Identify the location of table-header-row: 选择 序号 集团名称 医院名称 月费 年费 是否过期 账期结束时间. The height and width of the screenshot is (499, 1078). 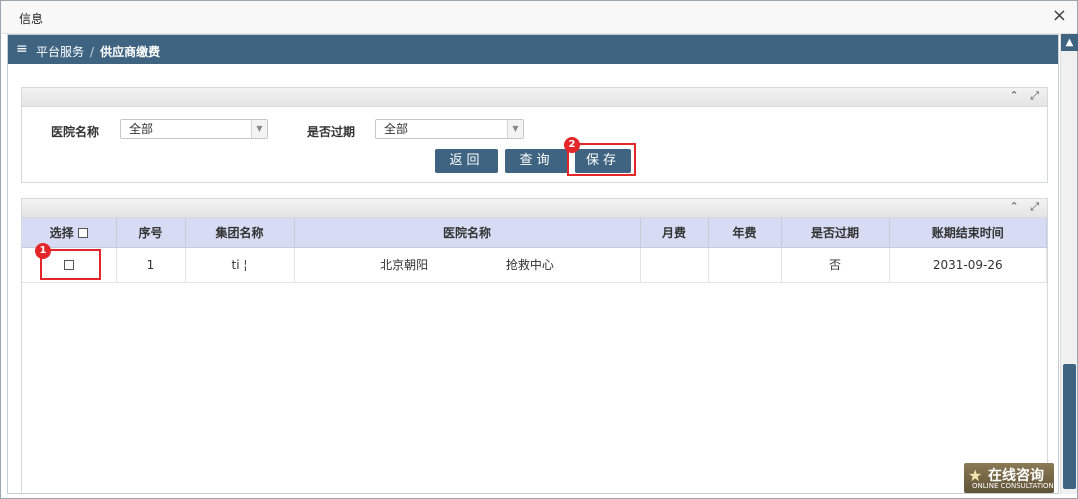
(534, 233).